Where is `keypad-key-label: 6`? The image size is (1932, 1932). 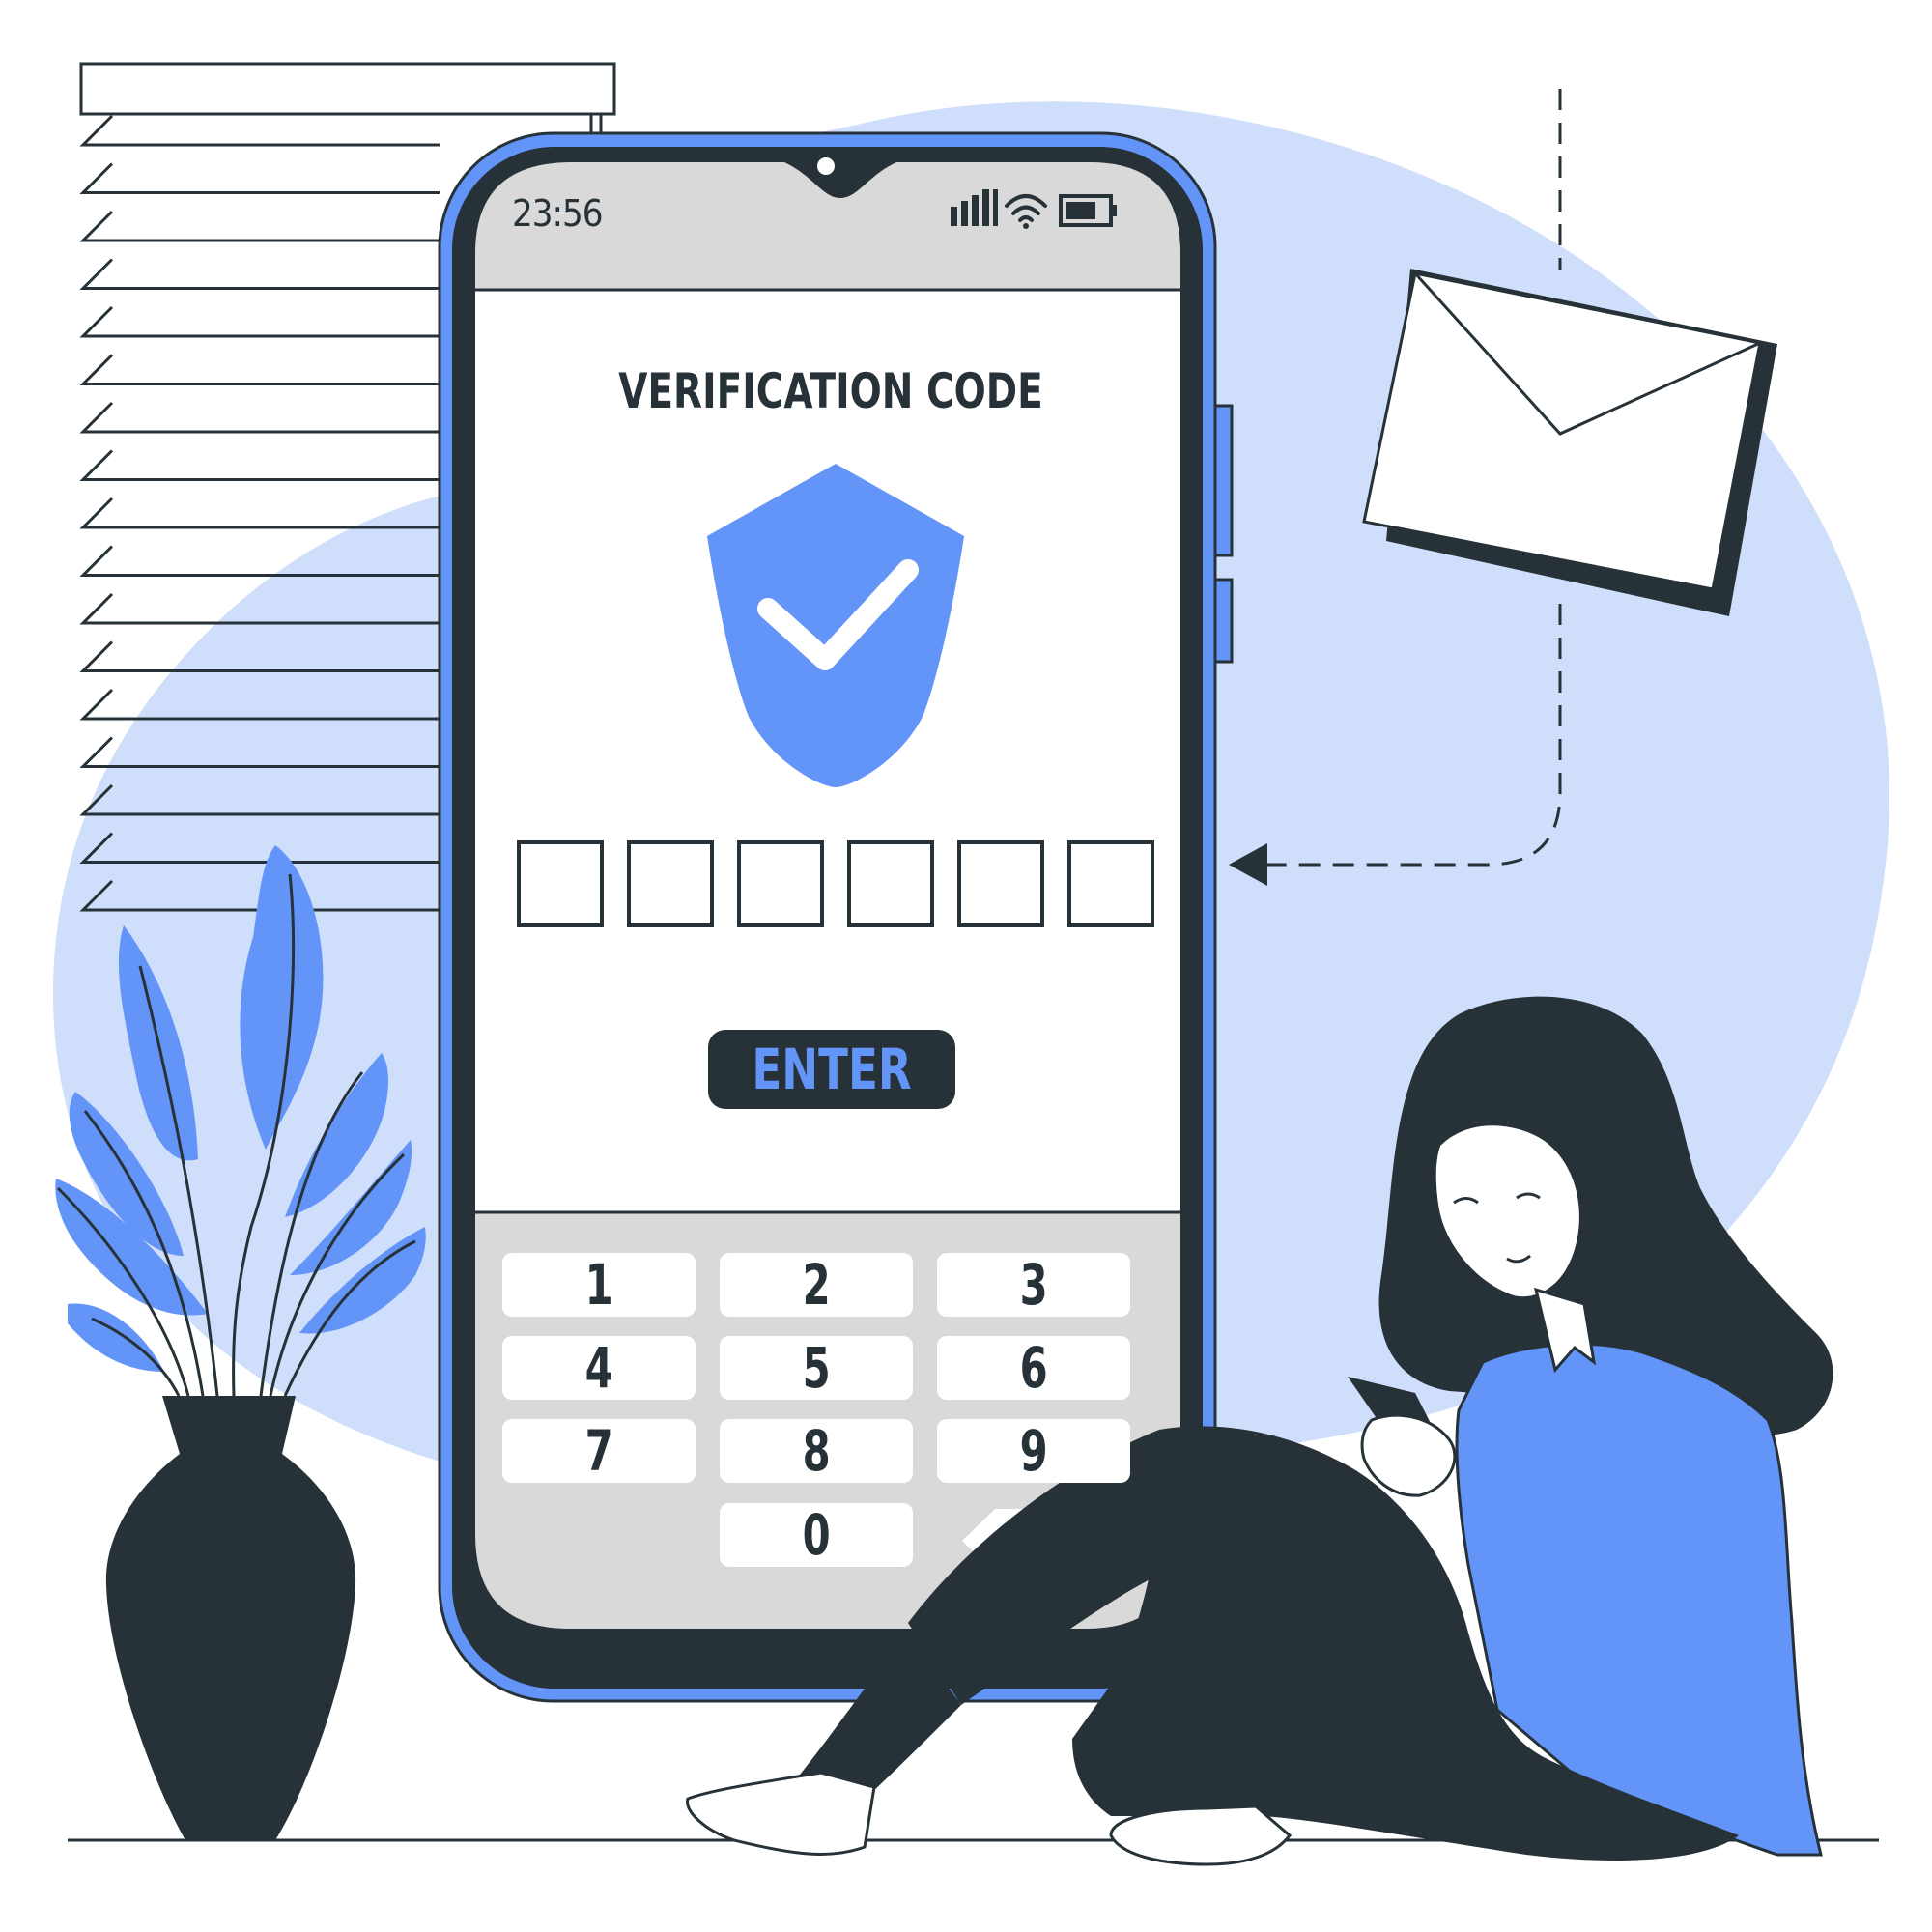 keypad-key-label: 6 is located at coordinates (1033, 1368).